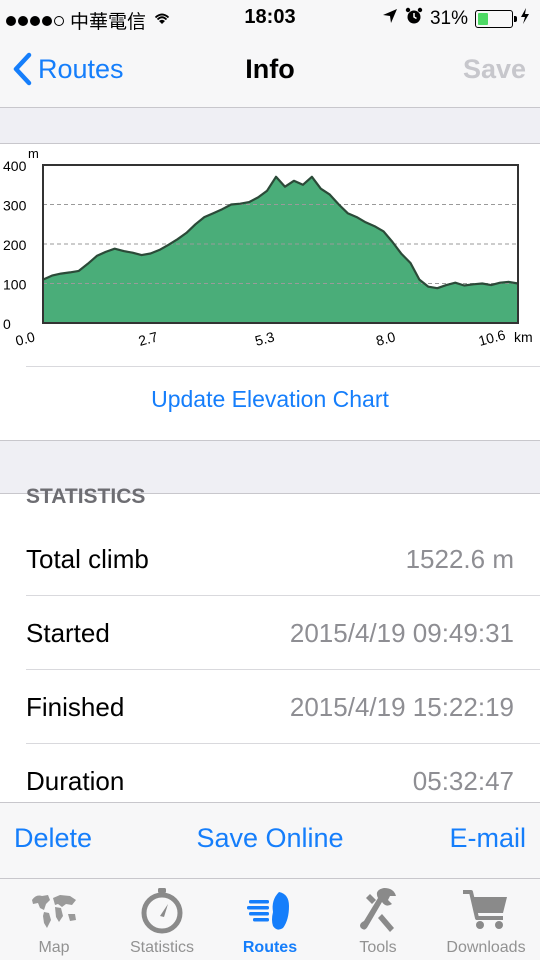  I want to click on stat-row-total-climb: Total climb 1522.6 m, so click(283, 559).